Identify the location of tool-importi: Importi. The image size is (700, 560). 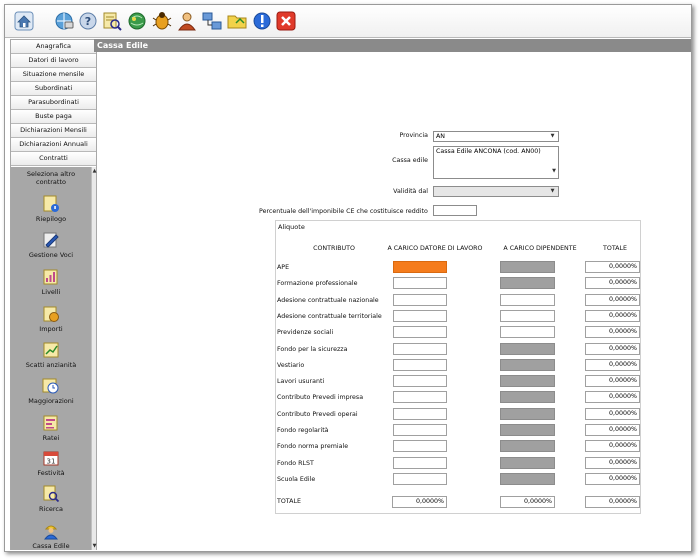
(51, 319).